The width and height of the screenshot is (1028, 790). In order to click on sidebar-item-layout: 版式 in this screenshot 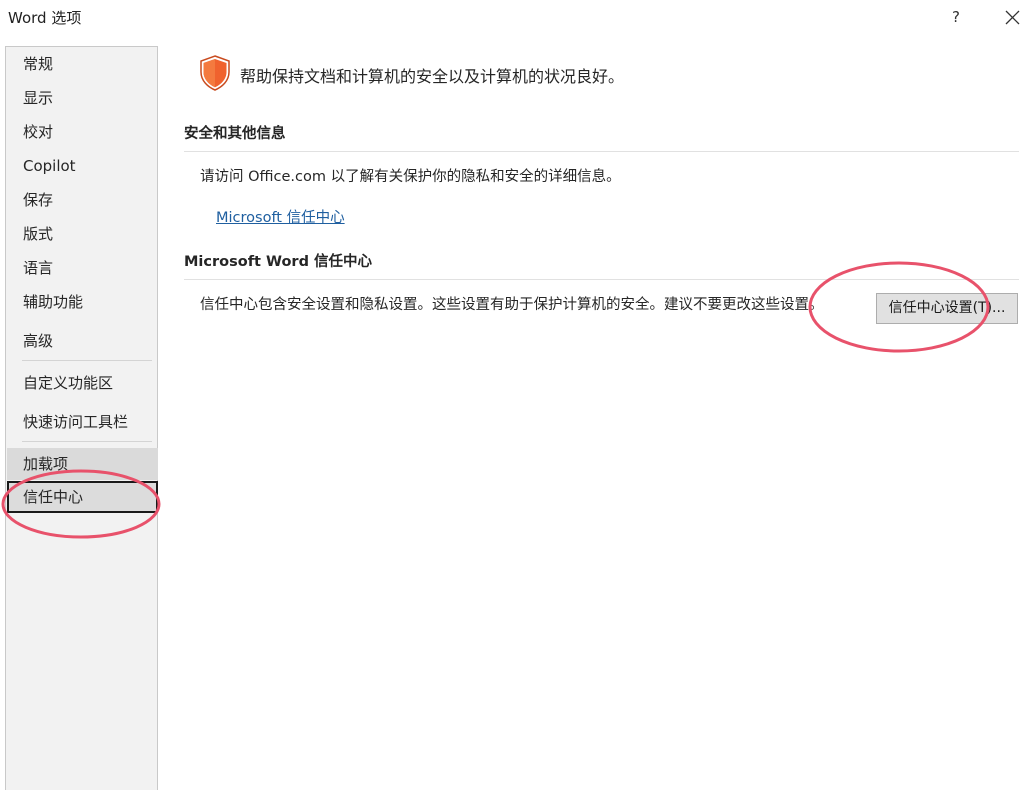, I will do `click(82, 234)`.